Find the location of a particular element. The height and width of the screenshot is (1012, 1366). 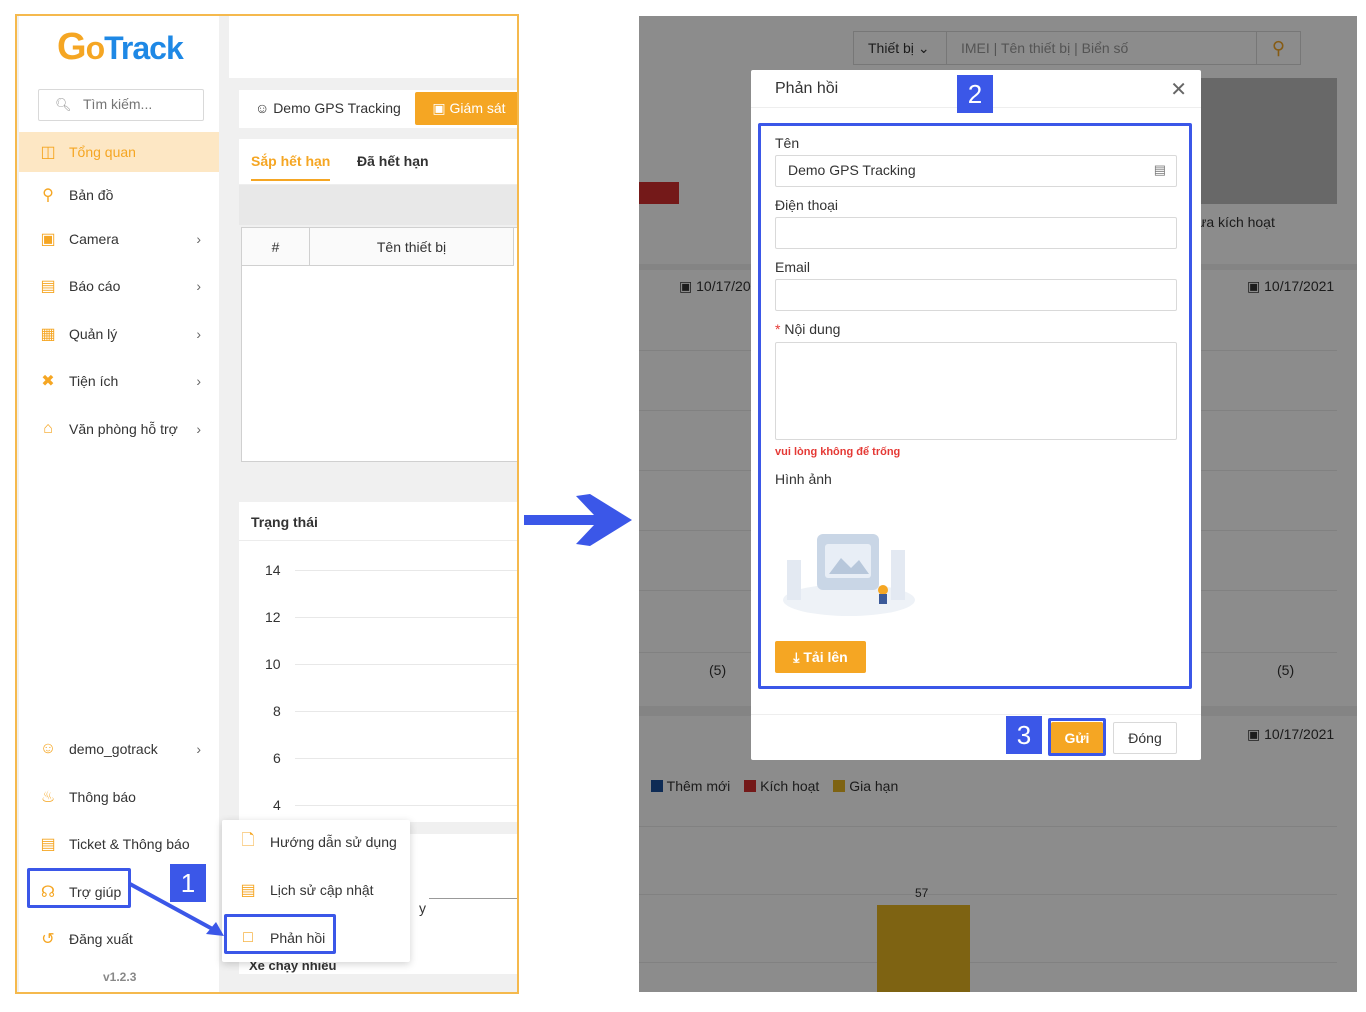

ticket-icon: ▤ is located at coordinates (48, 844).